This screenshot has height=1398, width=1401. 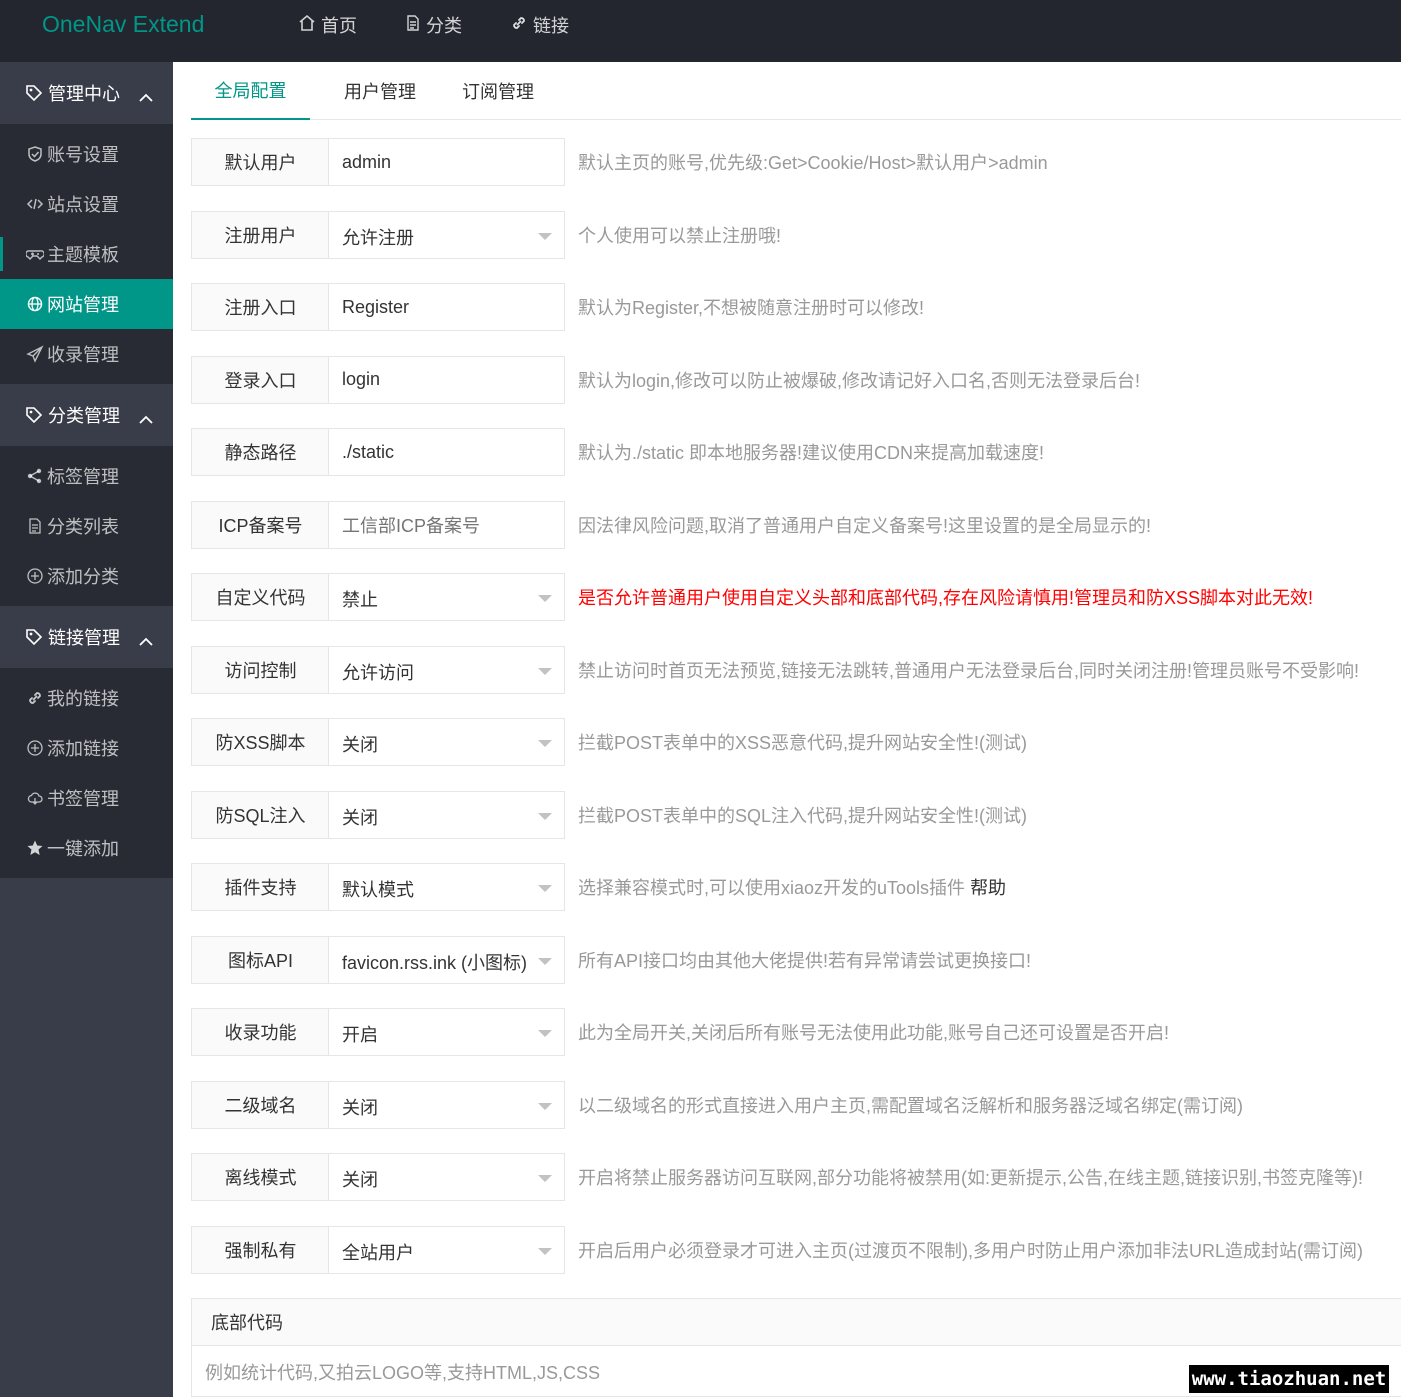 I want to click on field-tip: 以二级域名的形式直接进入用户主页,需配置域名泛解析和服务器泛域名绑定(需订阅), so click(x=910, y=1105).